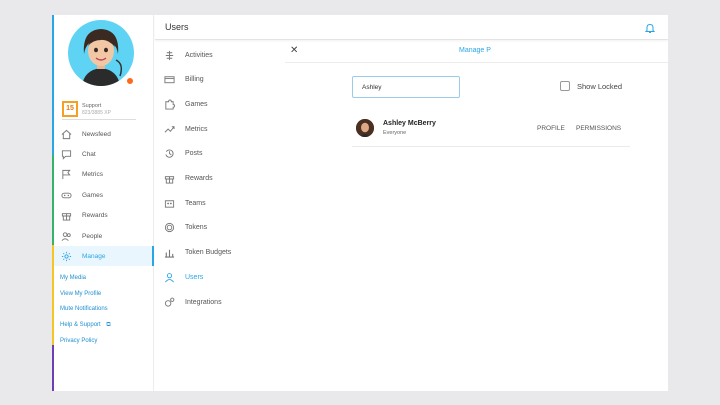  I want to click on manage-item-label: Users, so click(194, 277).